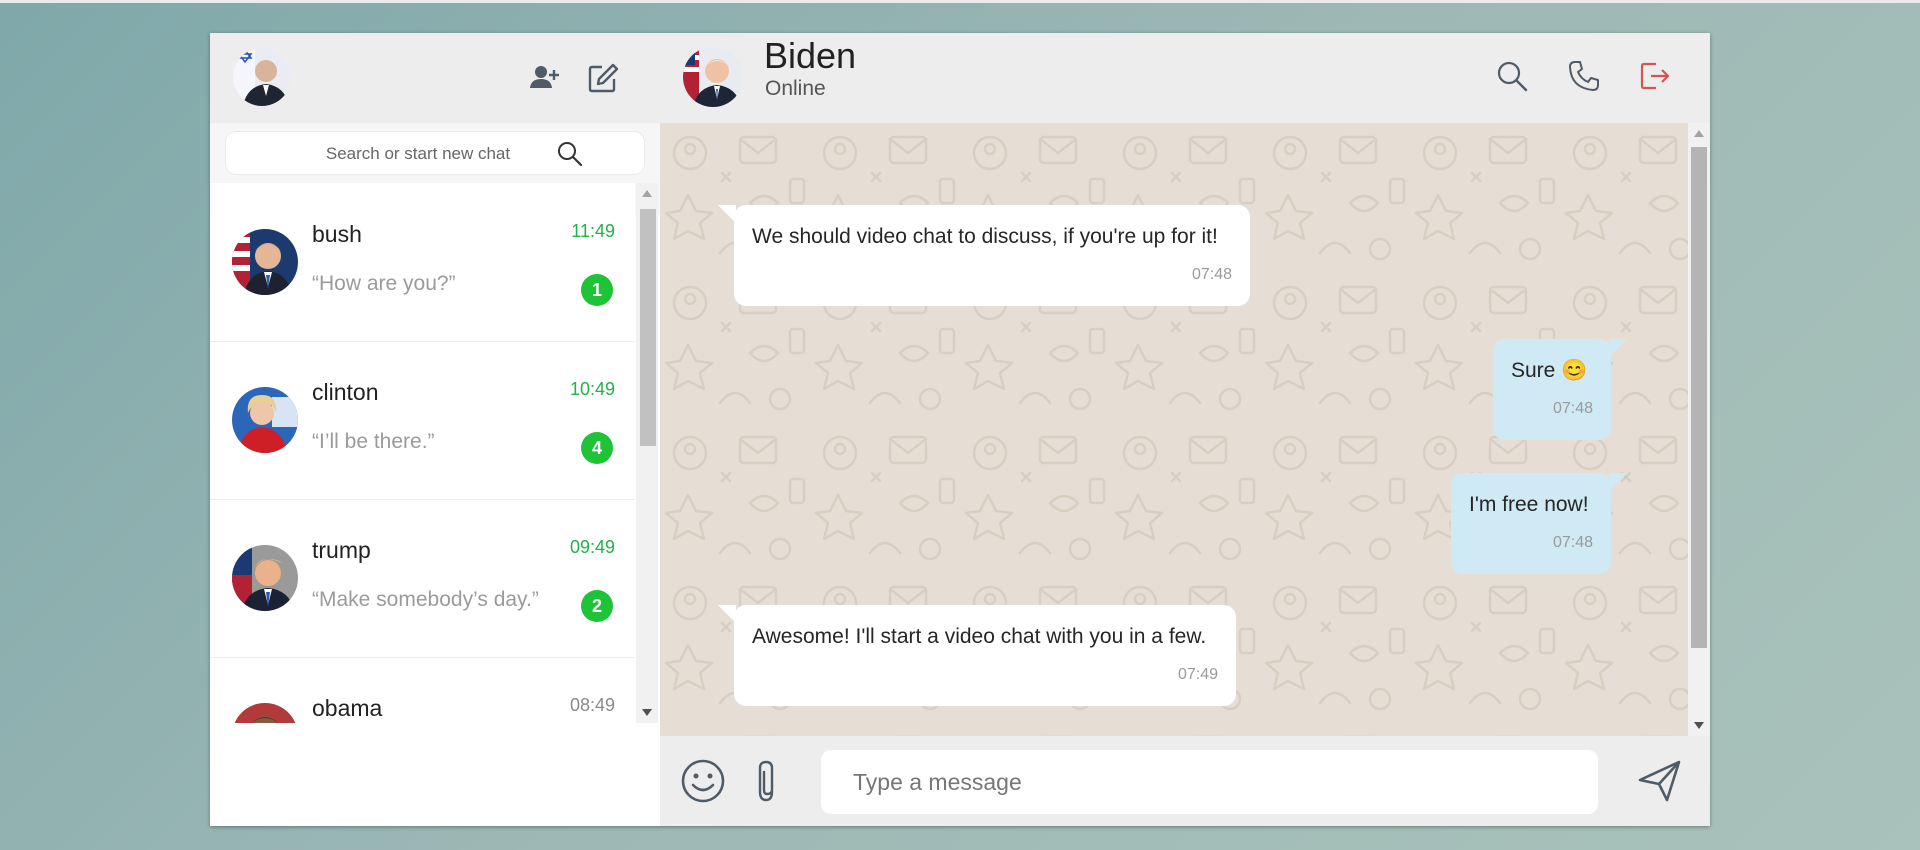  Describe the element at coordinates (1213, 782) in the screenshot. I see `message-input` at that location.